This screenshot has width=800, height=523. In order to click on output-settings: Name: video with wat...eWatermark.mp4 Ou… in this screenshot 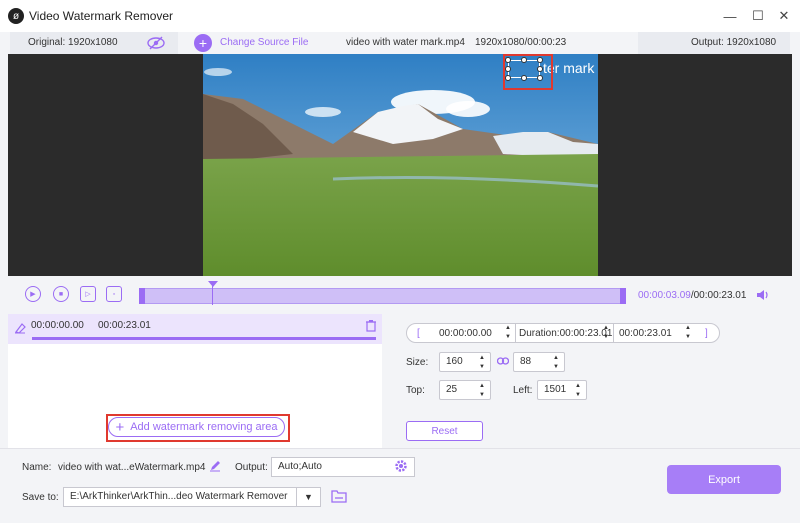, I will do `click(400, 485)`.